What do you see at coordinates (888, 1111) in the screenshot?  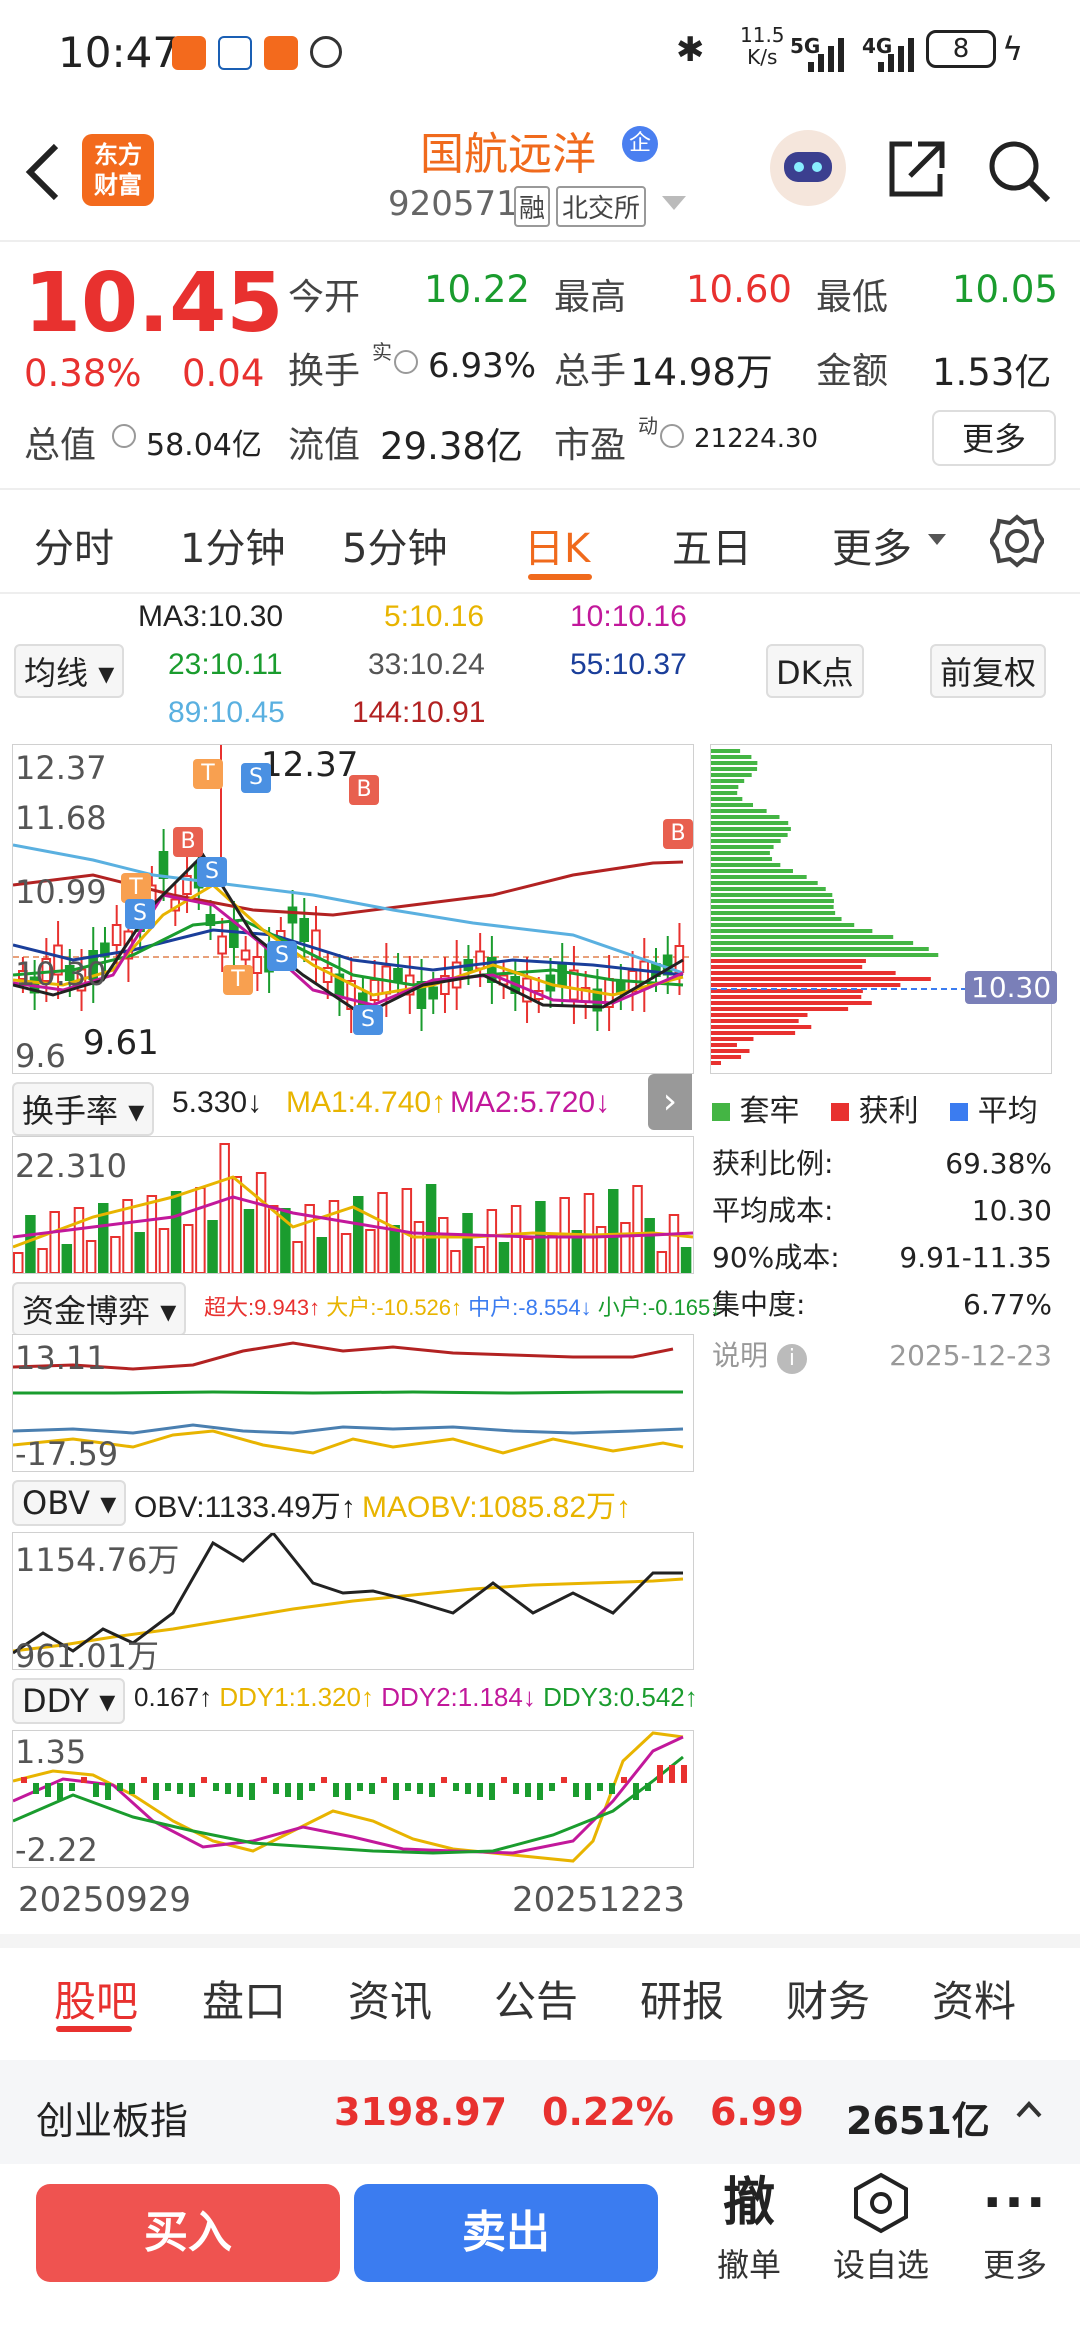 I see `legend-profit: 获利` at bounding box center [888, 1111].